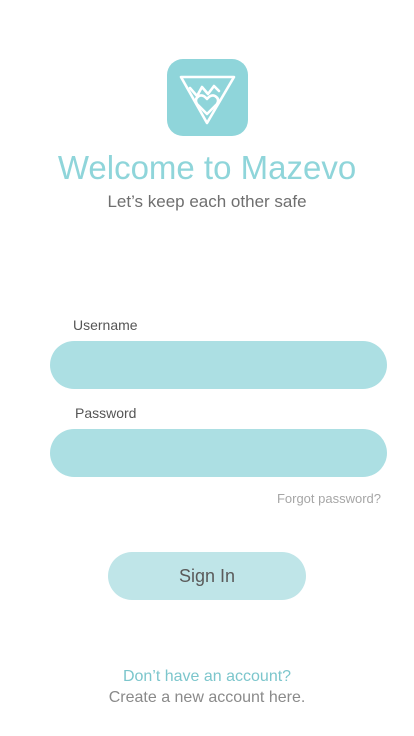 The width and height of the screenshot is (414, 736). I want to click on no-account-link: Don’t have an account?, so click(207, 677).